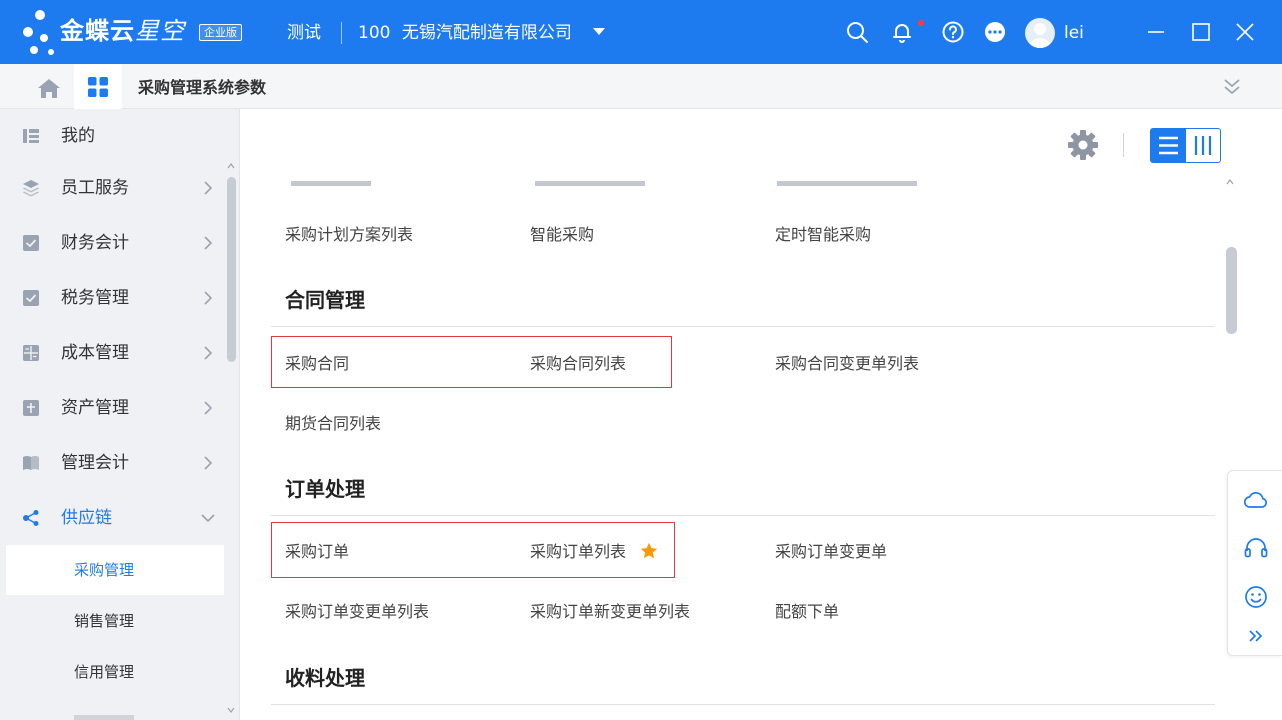 The height and width of the screenshot is (720, 1282). I want to click on app-grid-tab, so click(98, 86).